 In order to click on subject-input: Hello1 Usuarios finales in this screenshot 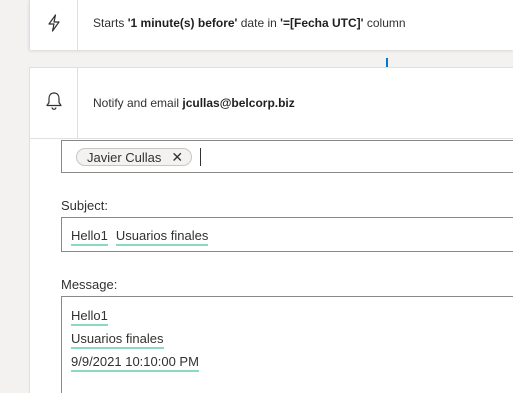, I will do `click(287, 234)`.